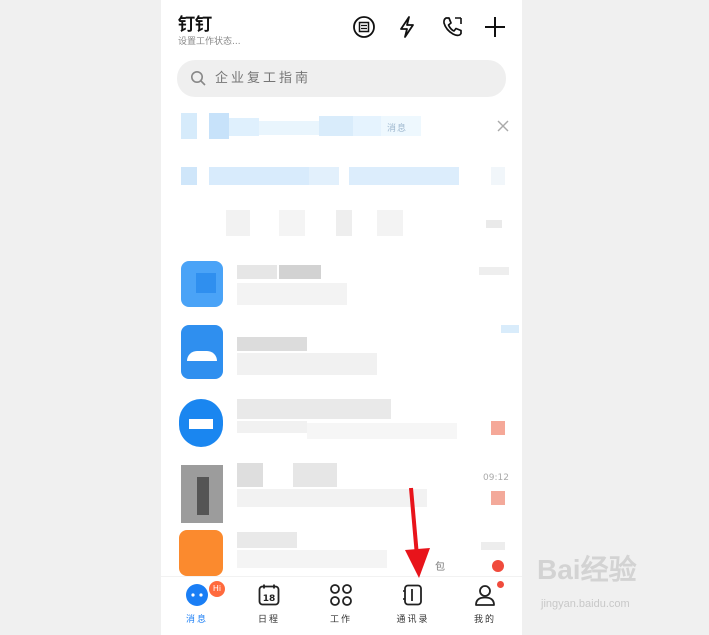 This screenshot has height=635, width=709. What do you see at coordinates (496, 478) in the screenshot?
I see `timestamp: 09:12` at bounding box center [496, 478].